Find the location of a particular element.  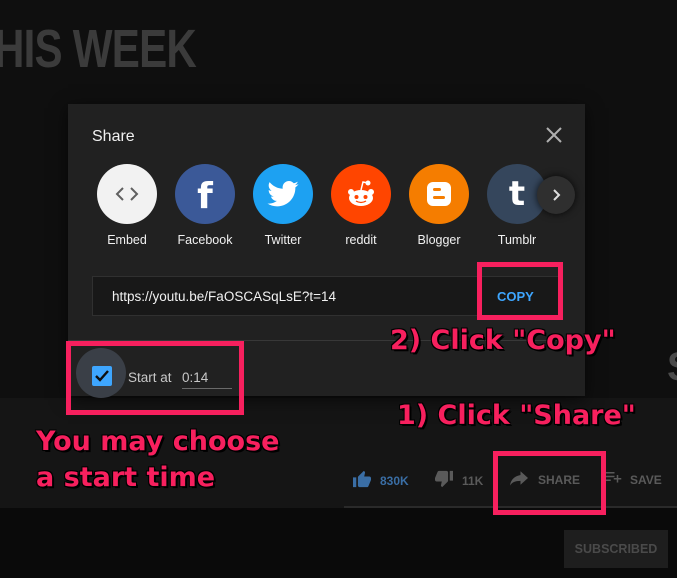

share-embed: Embed is located at coordinates (127, 205).